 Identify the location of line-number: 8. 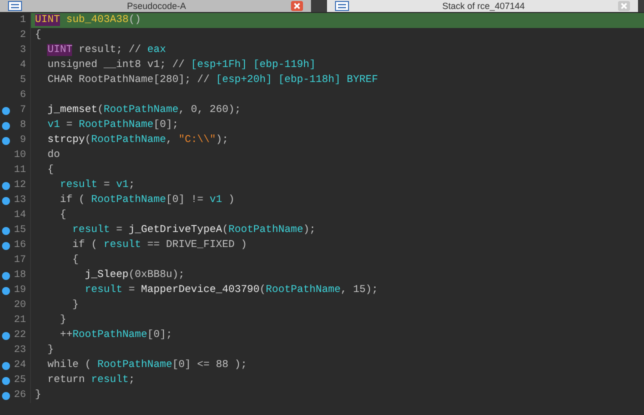
(22, 125).